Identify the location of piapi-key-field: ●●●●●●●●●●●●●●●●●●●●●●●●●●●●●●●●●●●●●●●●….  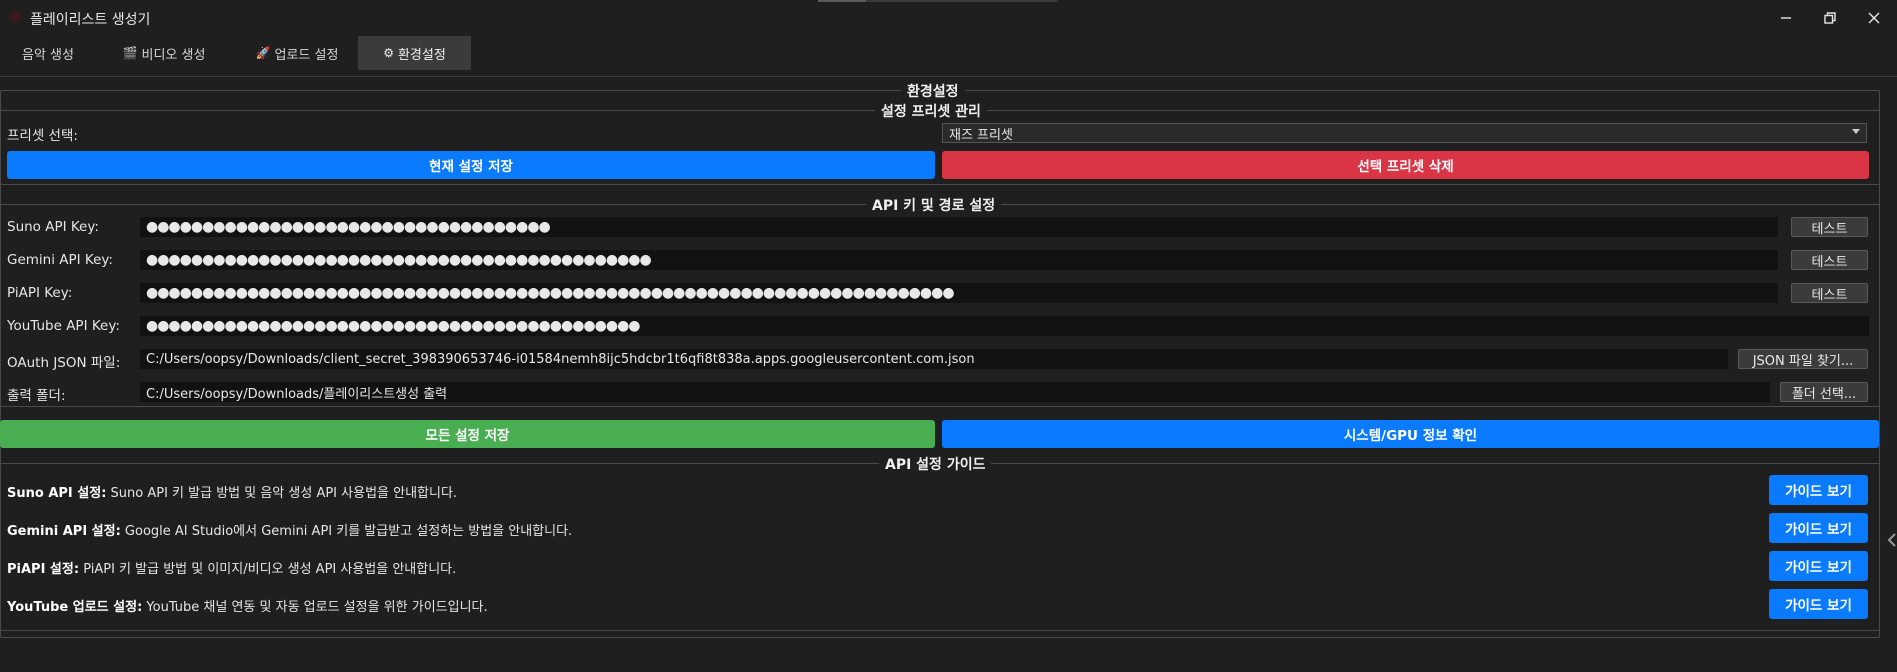
(959, 293).